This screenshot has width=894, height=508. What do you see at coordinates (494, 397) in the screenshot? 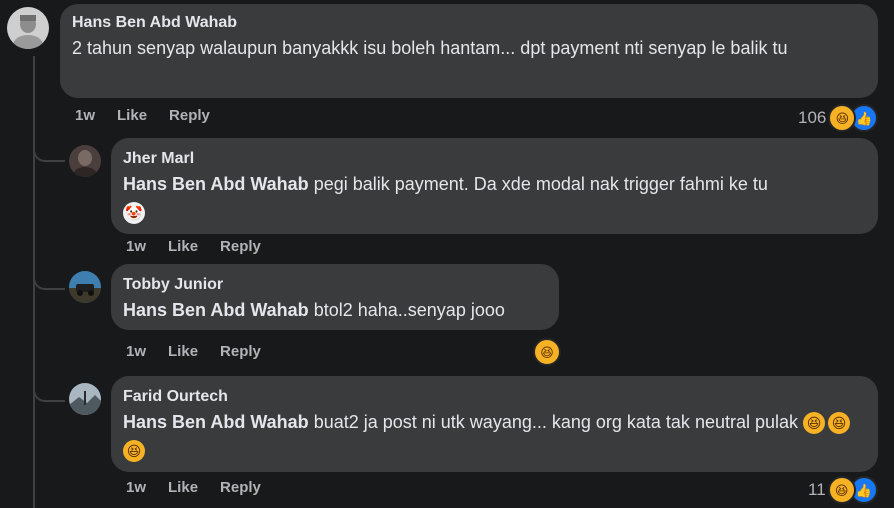
I see `comment-author: Farid Ourtech` at bounding box center [494, 397].